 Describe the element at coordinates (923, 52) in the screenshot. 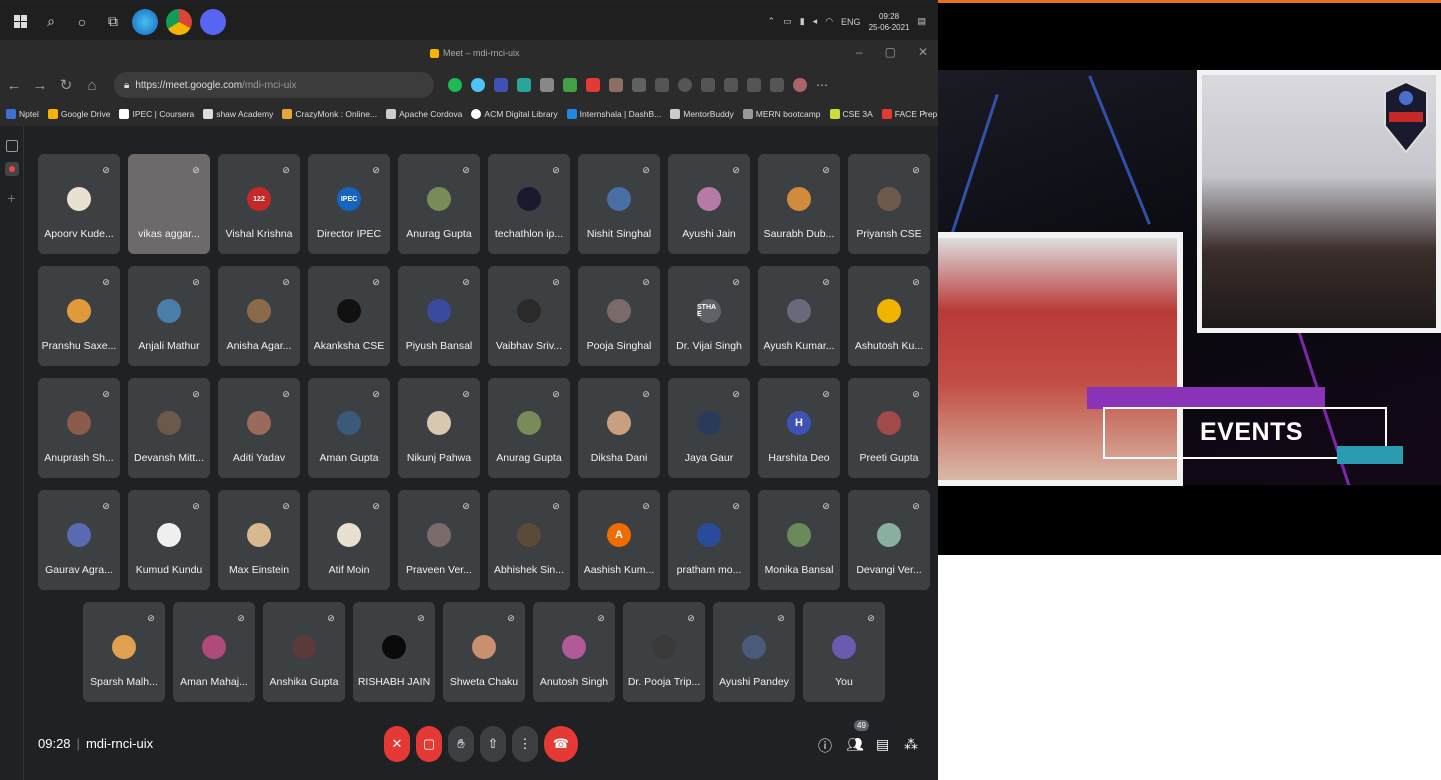

I see `close-icon: ✕` at that location.